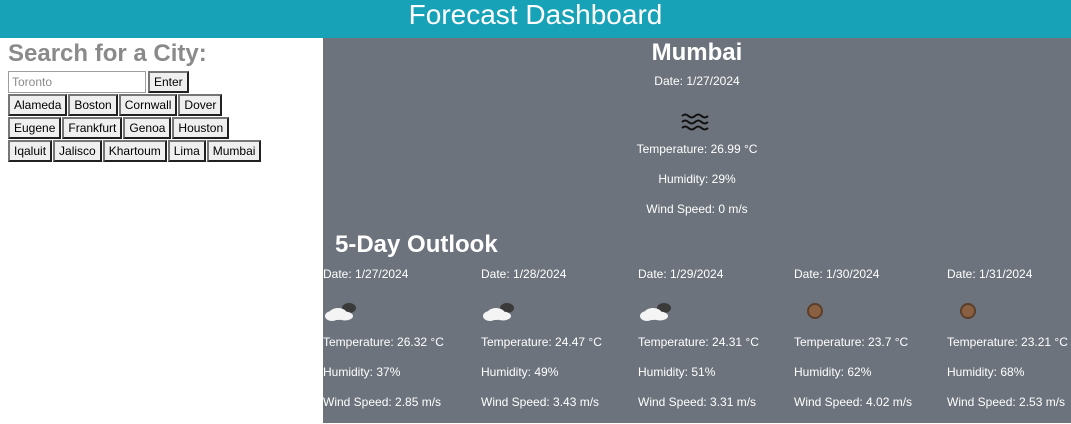 This screenshot has width=1071, height=424. Describe the element at coordinates (201, 128) in the screenshot. I see `history-city-button: Houston` at that location.